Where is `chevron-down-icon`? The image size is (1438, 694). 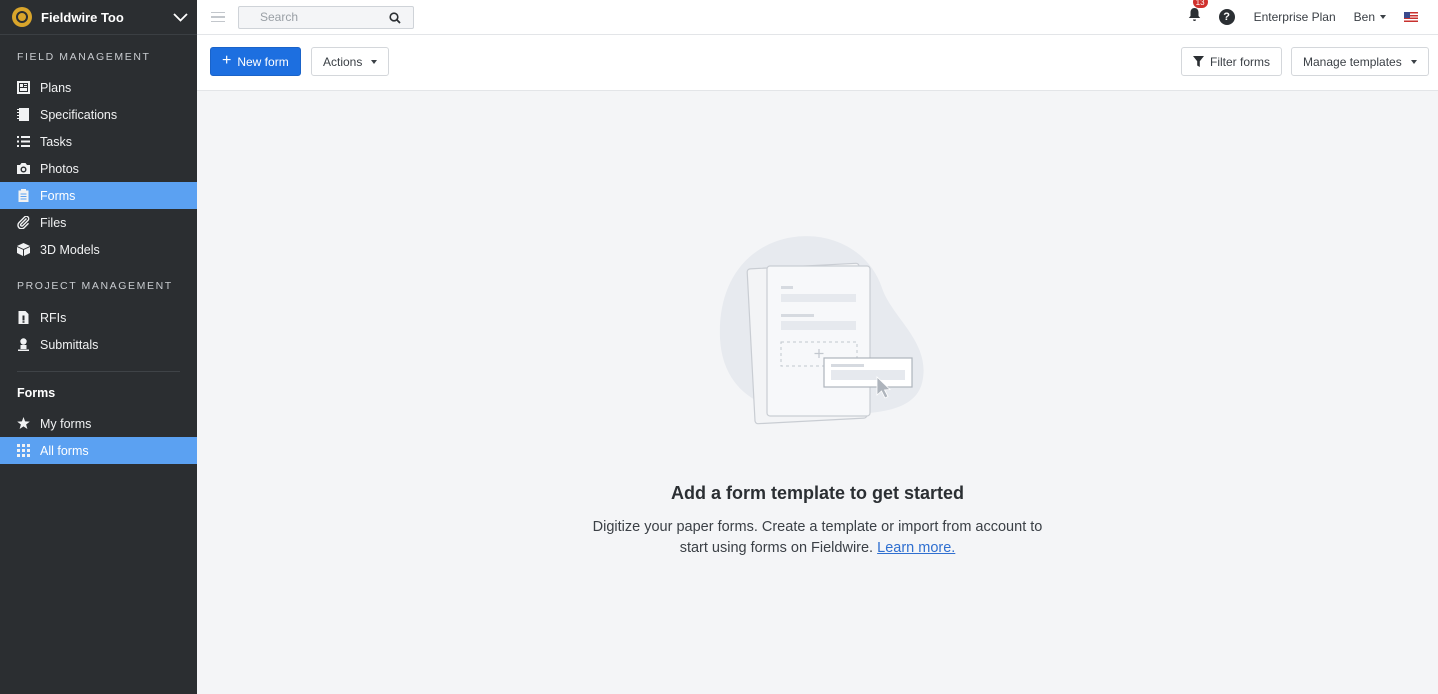 chevron-down-icon is located at coordinates (180, 17).